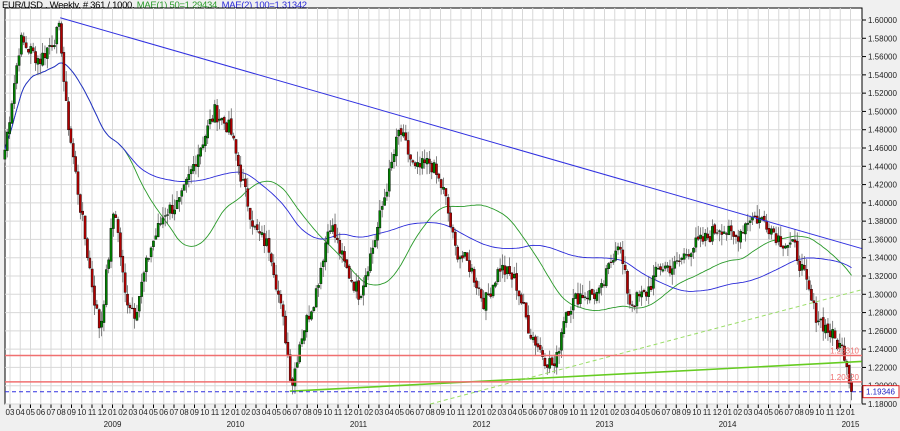 The height and width of the screenshot is (431, 900). Describe the element at coordinates (605, 424) in the screenshot. I see `x-year-label: 2013` at that location.